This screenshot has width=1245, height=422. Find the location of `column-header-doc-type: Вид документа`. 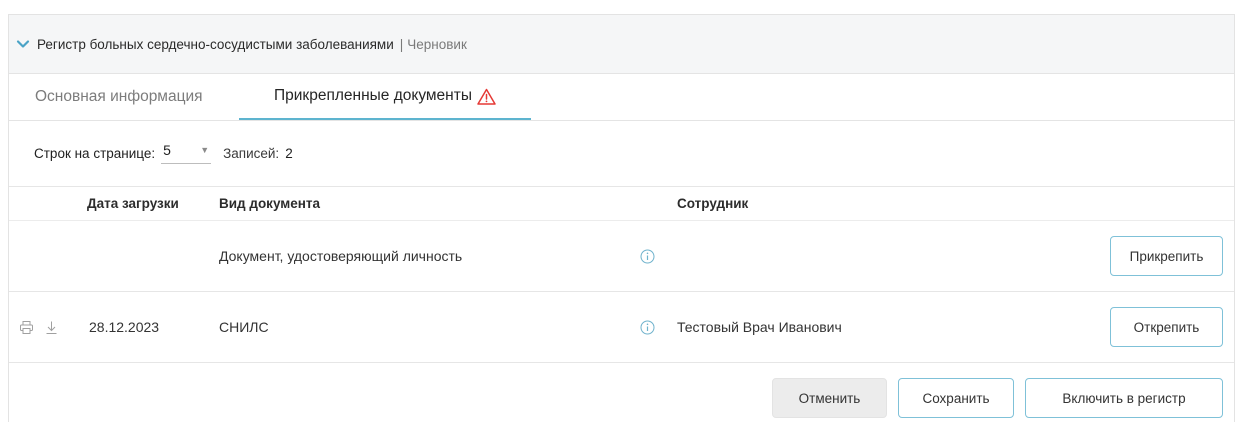

column-header-doc-type: Вид документа is located at coordinates (270, 203).